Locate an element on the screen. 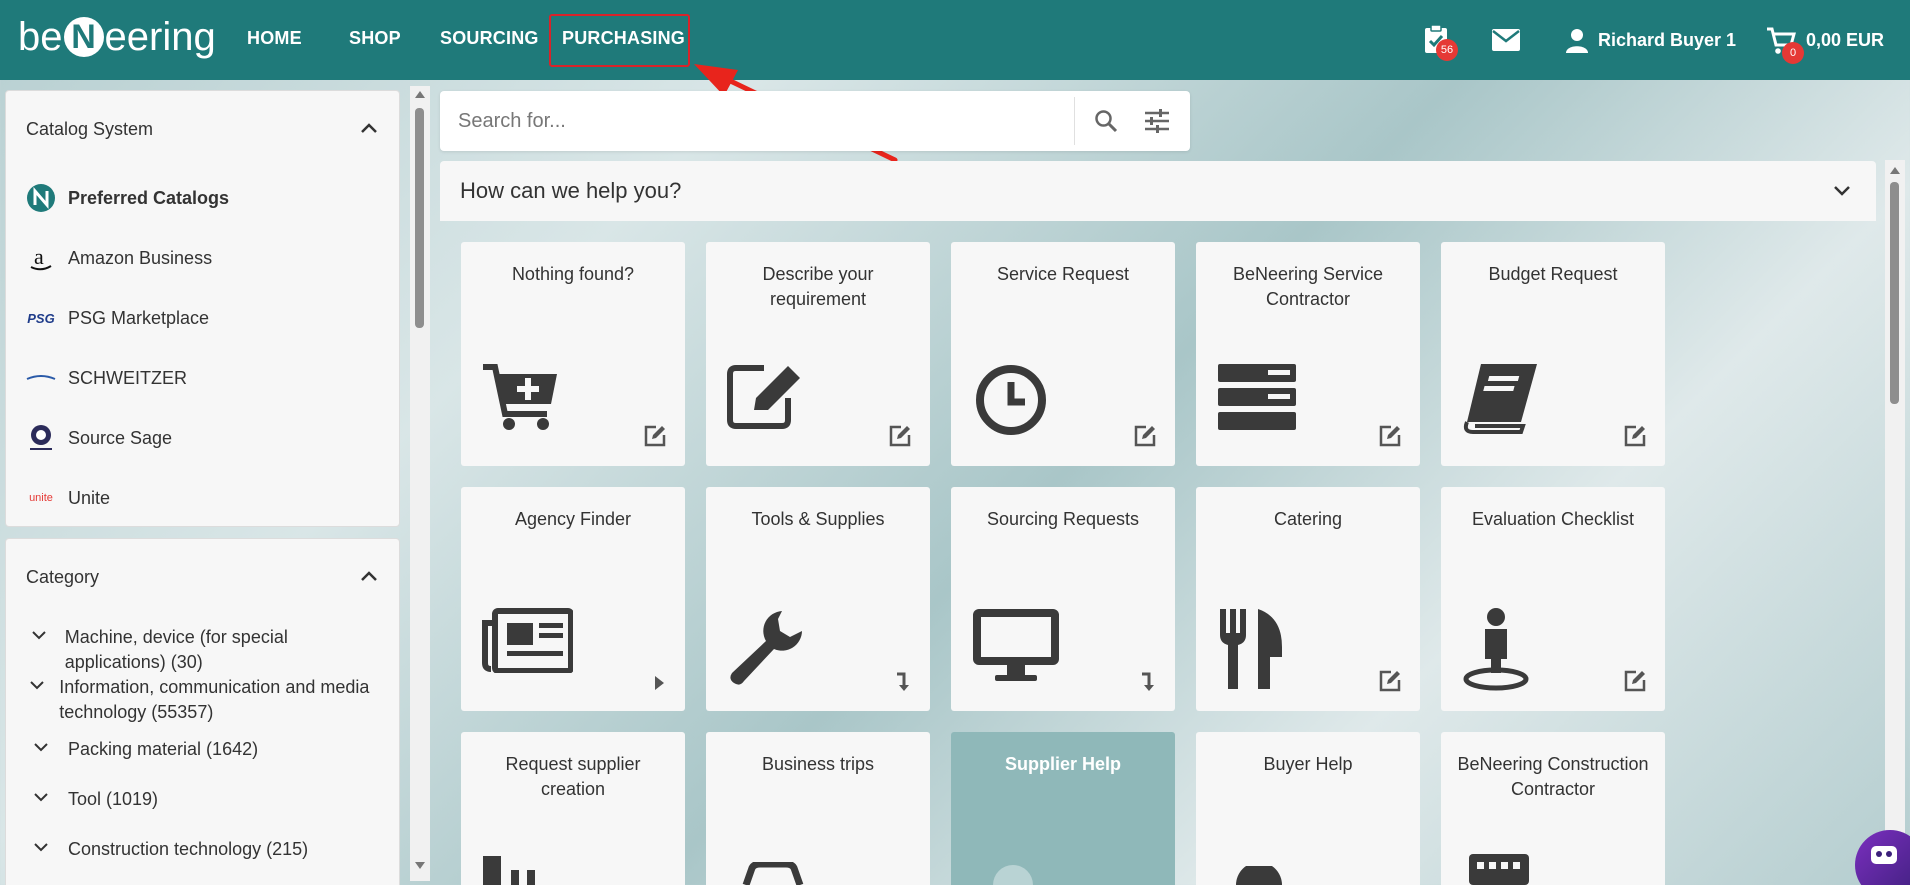 This screenshot has width=1910, height=885. sidebar-scroll-thumb is located at coordinates (419, 218).